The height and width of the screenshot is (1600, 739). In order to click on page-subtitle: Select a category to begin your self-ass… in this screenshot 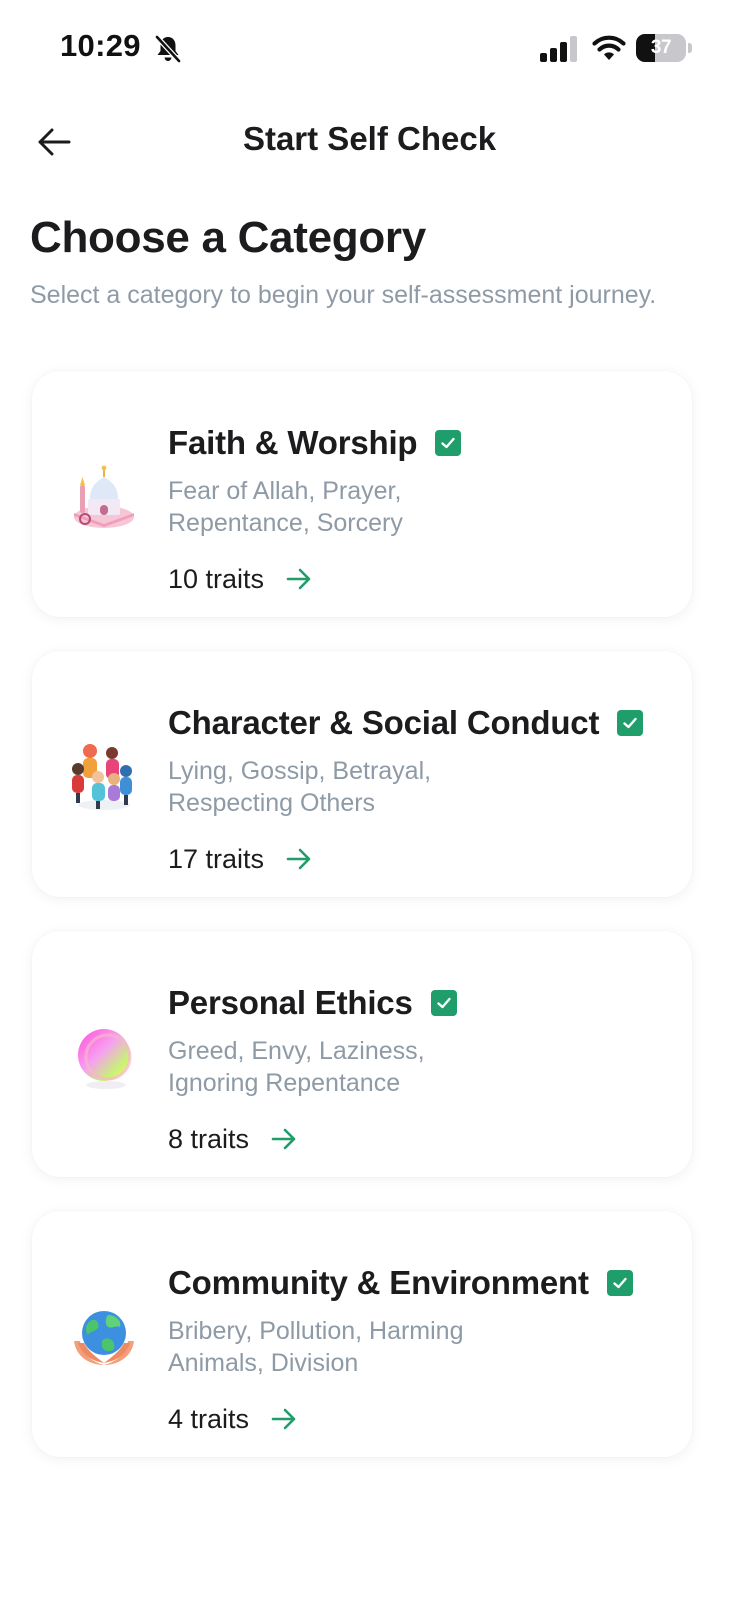, I will do `click(343, 295)`.